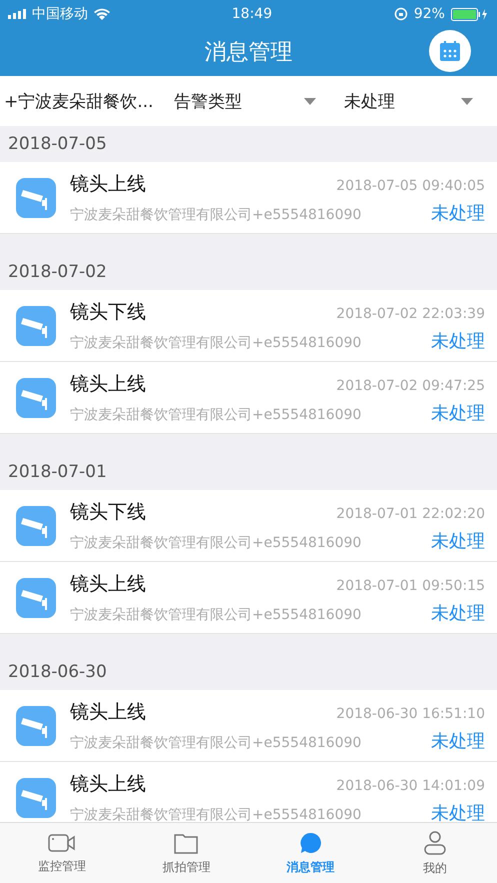 The height and width of the screenshot is (883, 497). I want to click on date-header: 2018-07-02, so click(57, 272).